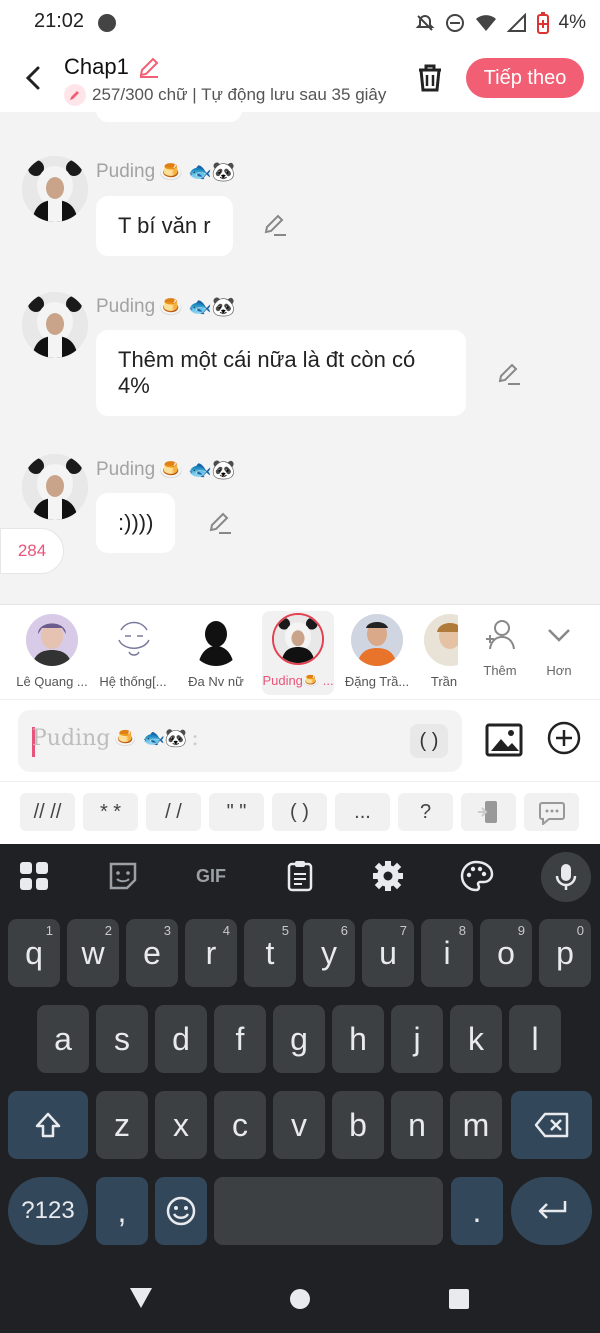  I want to click on smiley-icon, so click(181, 1211).